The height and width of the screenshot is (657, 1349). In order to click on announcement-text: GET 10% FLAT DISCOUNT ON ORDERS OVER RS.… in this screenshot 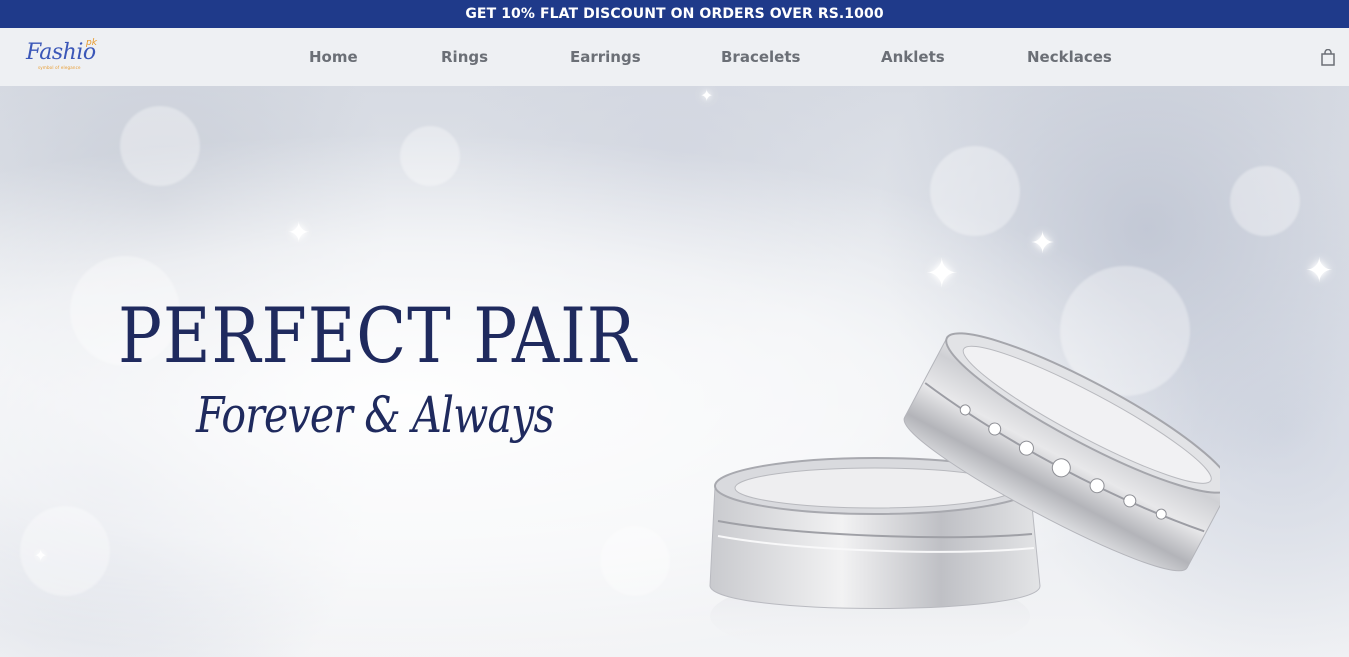, I will do `click(674, 14)`.